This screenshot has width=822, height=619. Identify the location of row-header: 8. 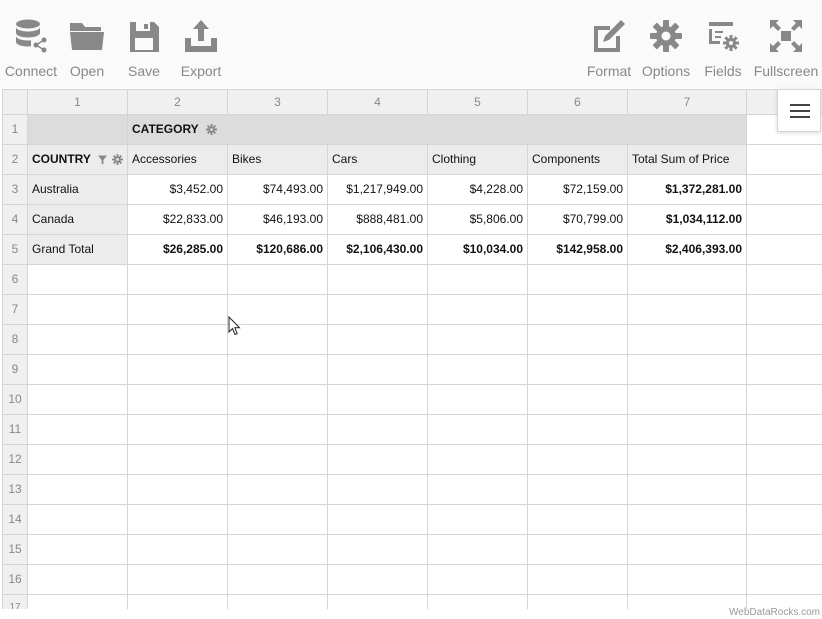
(15, 340).